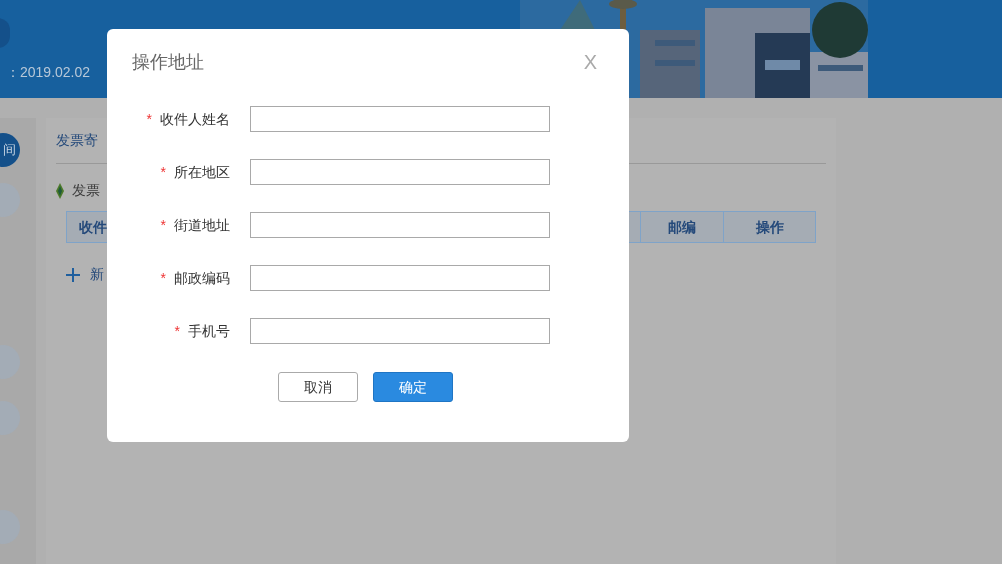  What do you see at coordinates (681, 227) in the screenshot?
I see `column-header: 邮编` at bounding box center [681, 227].